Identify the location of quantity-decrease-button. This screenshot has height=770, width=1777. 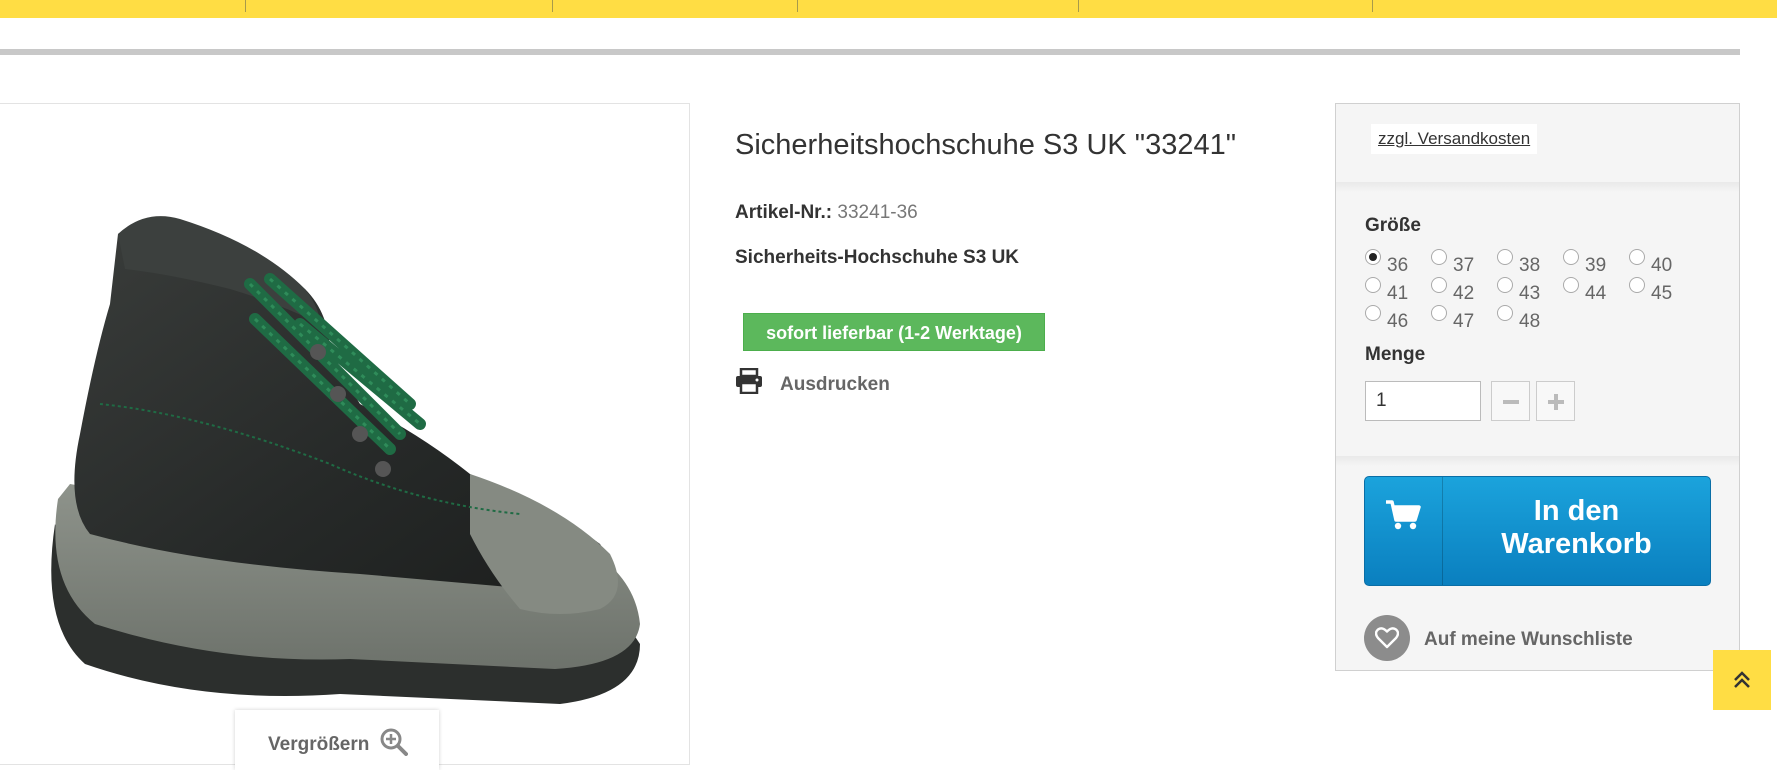
(1510, 401).